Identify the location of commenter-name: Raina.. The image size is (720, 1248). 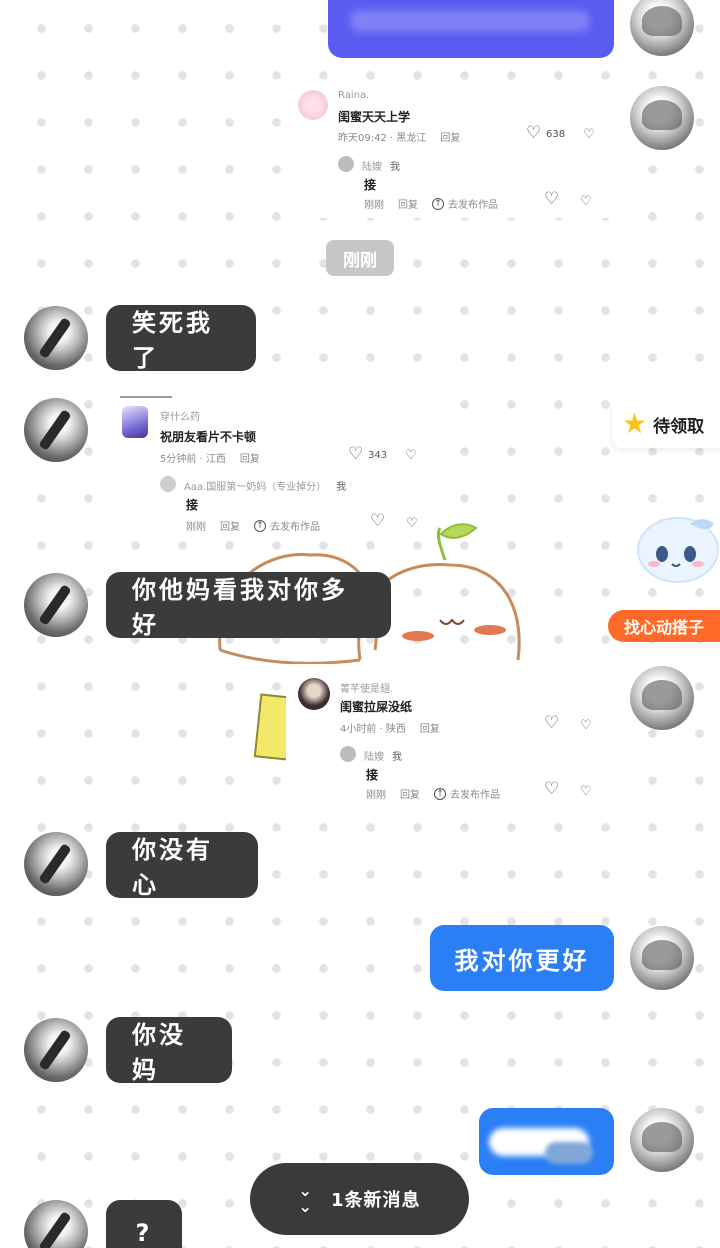
(354, 95).